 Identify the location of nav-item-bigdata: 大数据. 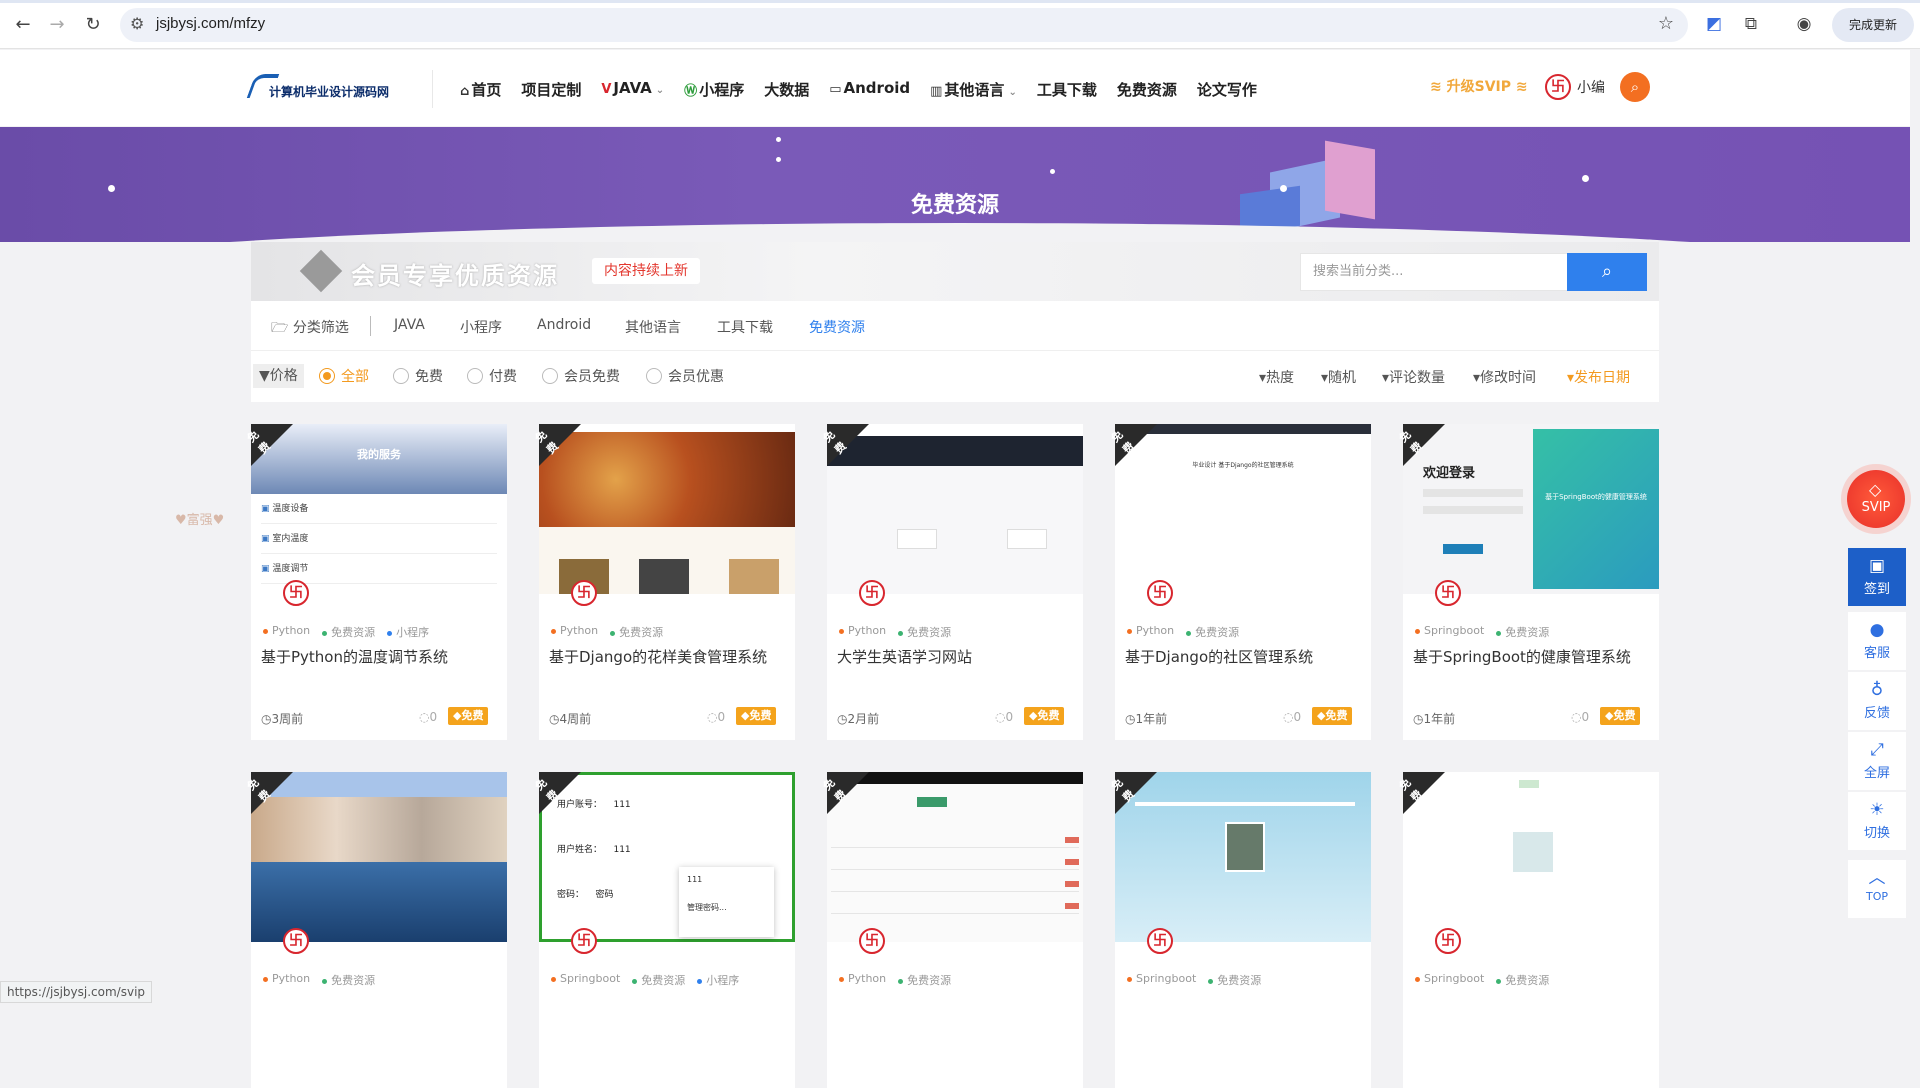
(786, 89).